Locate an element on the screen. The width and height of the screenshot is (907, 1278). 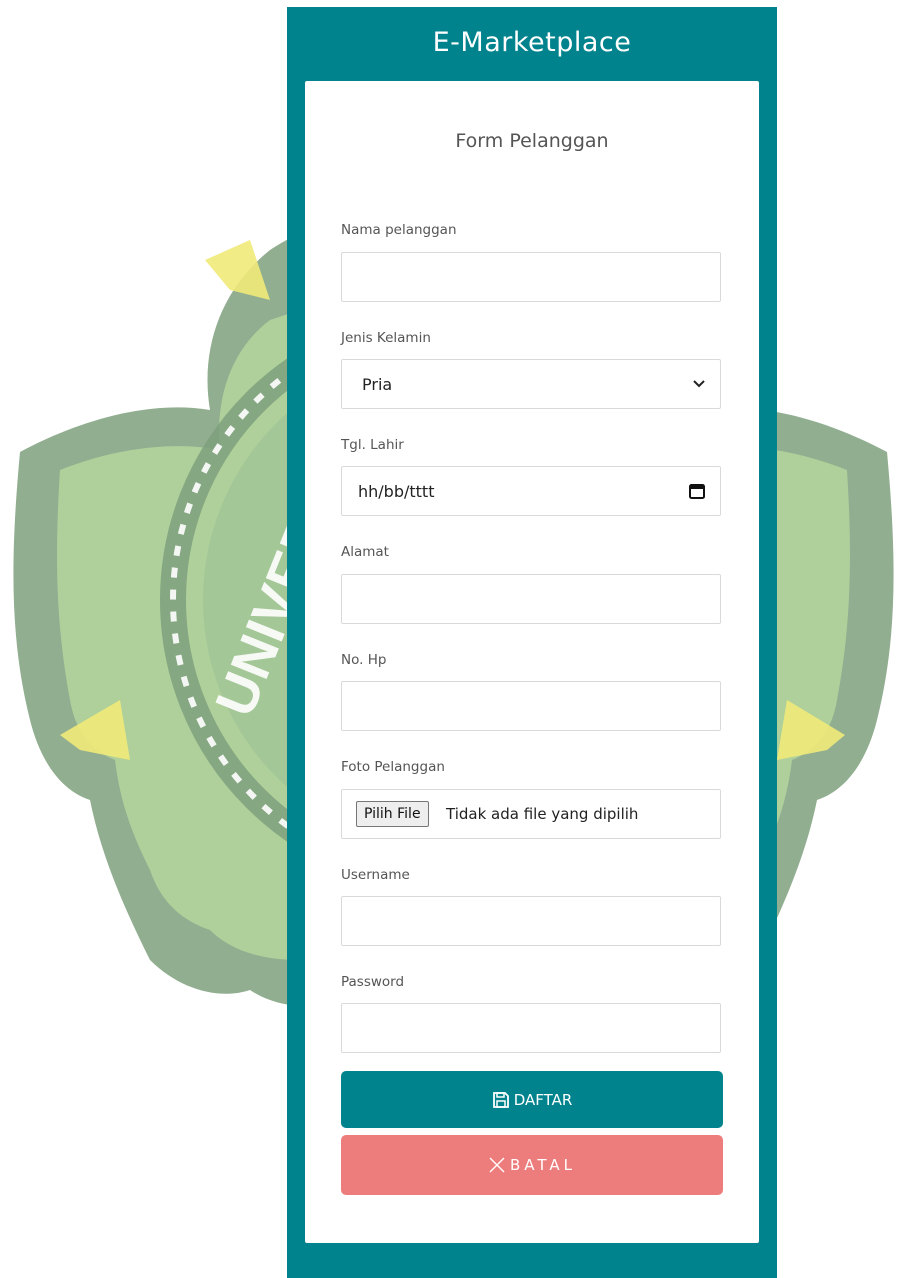
form-title: Form Pelanggan is located at coordinates (532, 141).